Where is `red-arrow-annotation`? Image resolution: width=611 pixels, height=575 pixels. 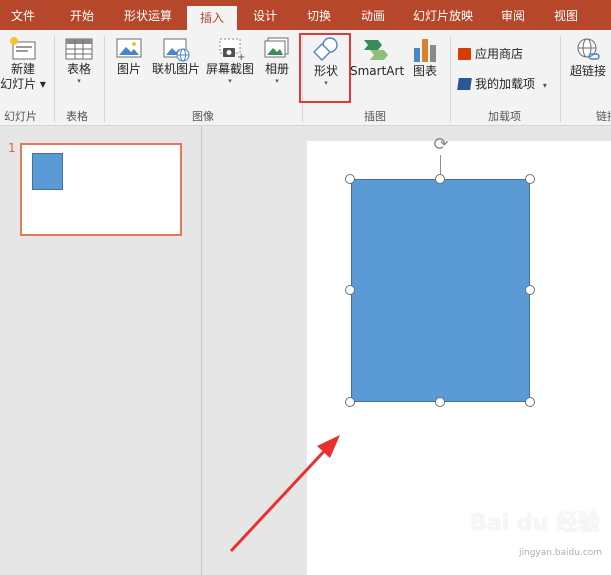
red-arrow-annotation is located at coordinates (284, 494).